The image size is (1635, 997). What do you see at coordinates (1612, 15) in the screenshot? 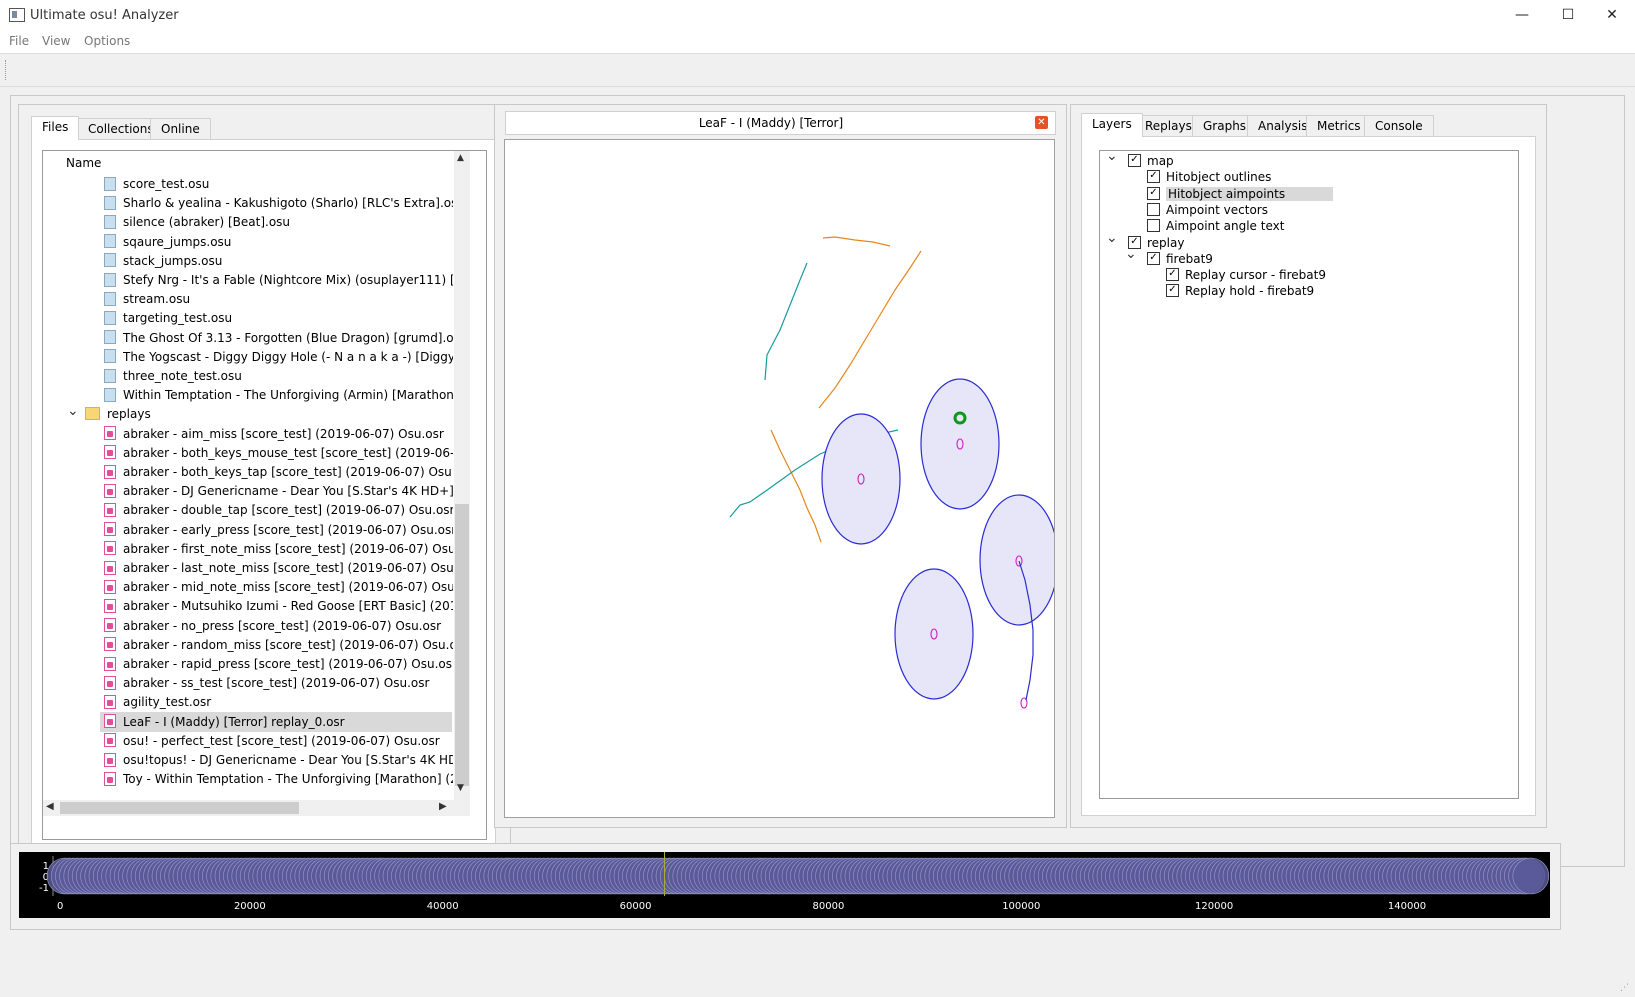
I see `close-button: ✕` at bounding box center [1612, 15].